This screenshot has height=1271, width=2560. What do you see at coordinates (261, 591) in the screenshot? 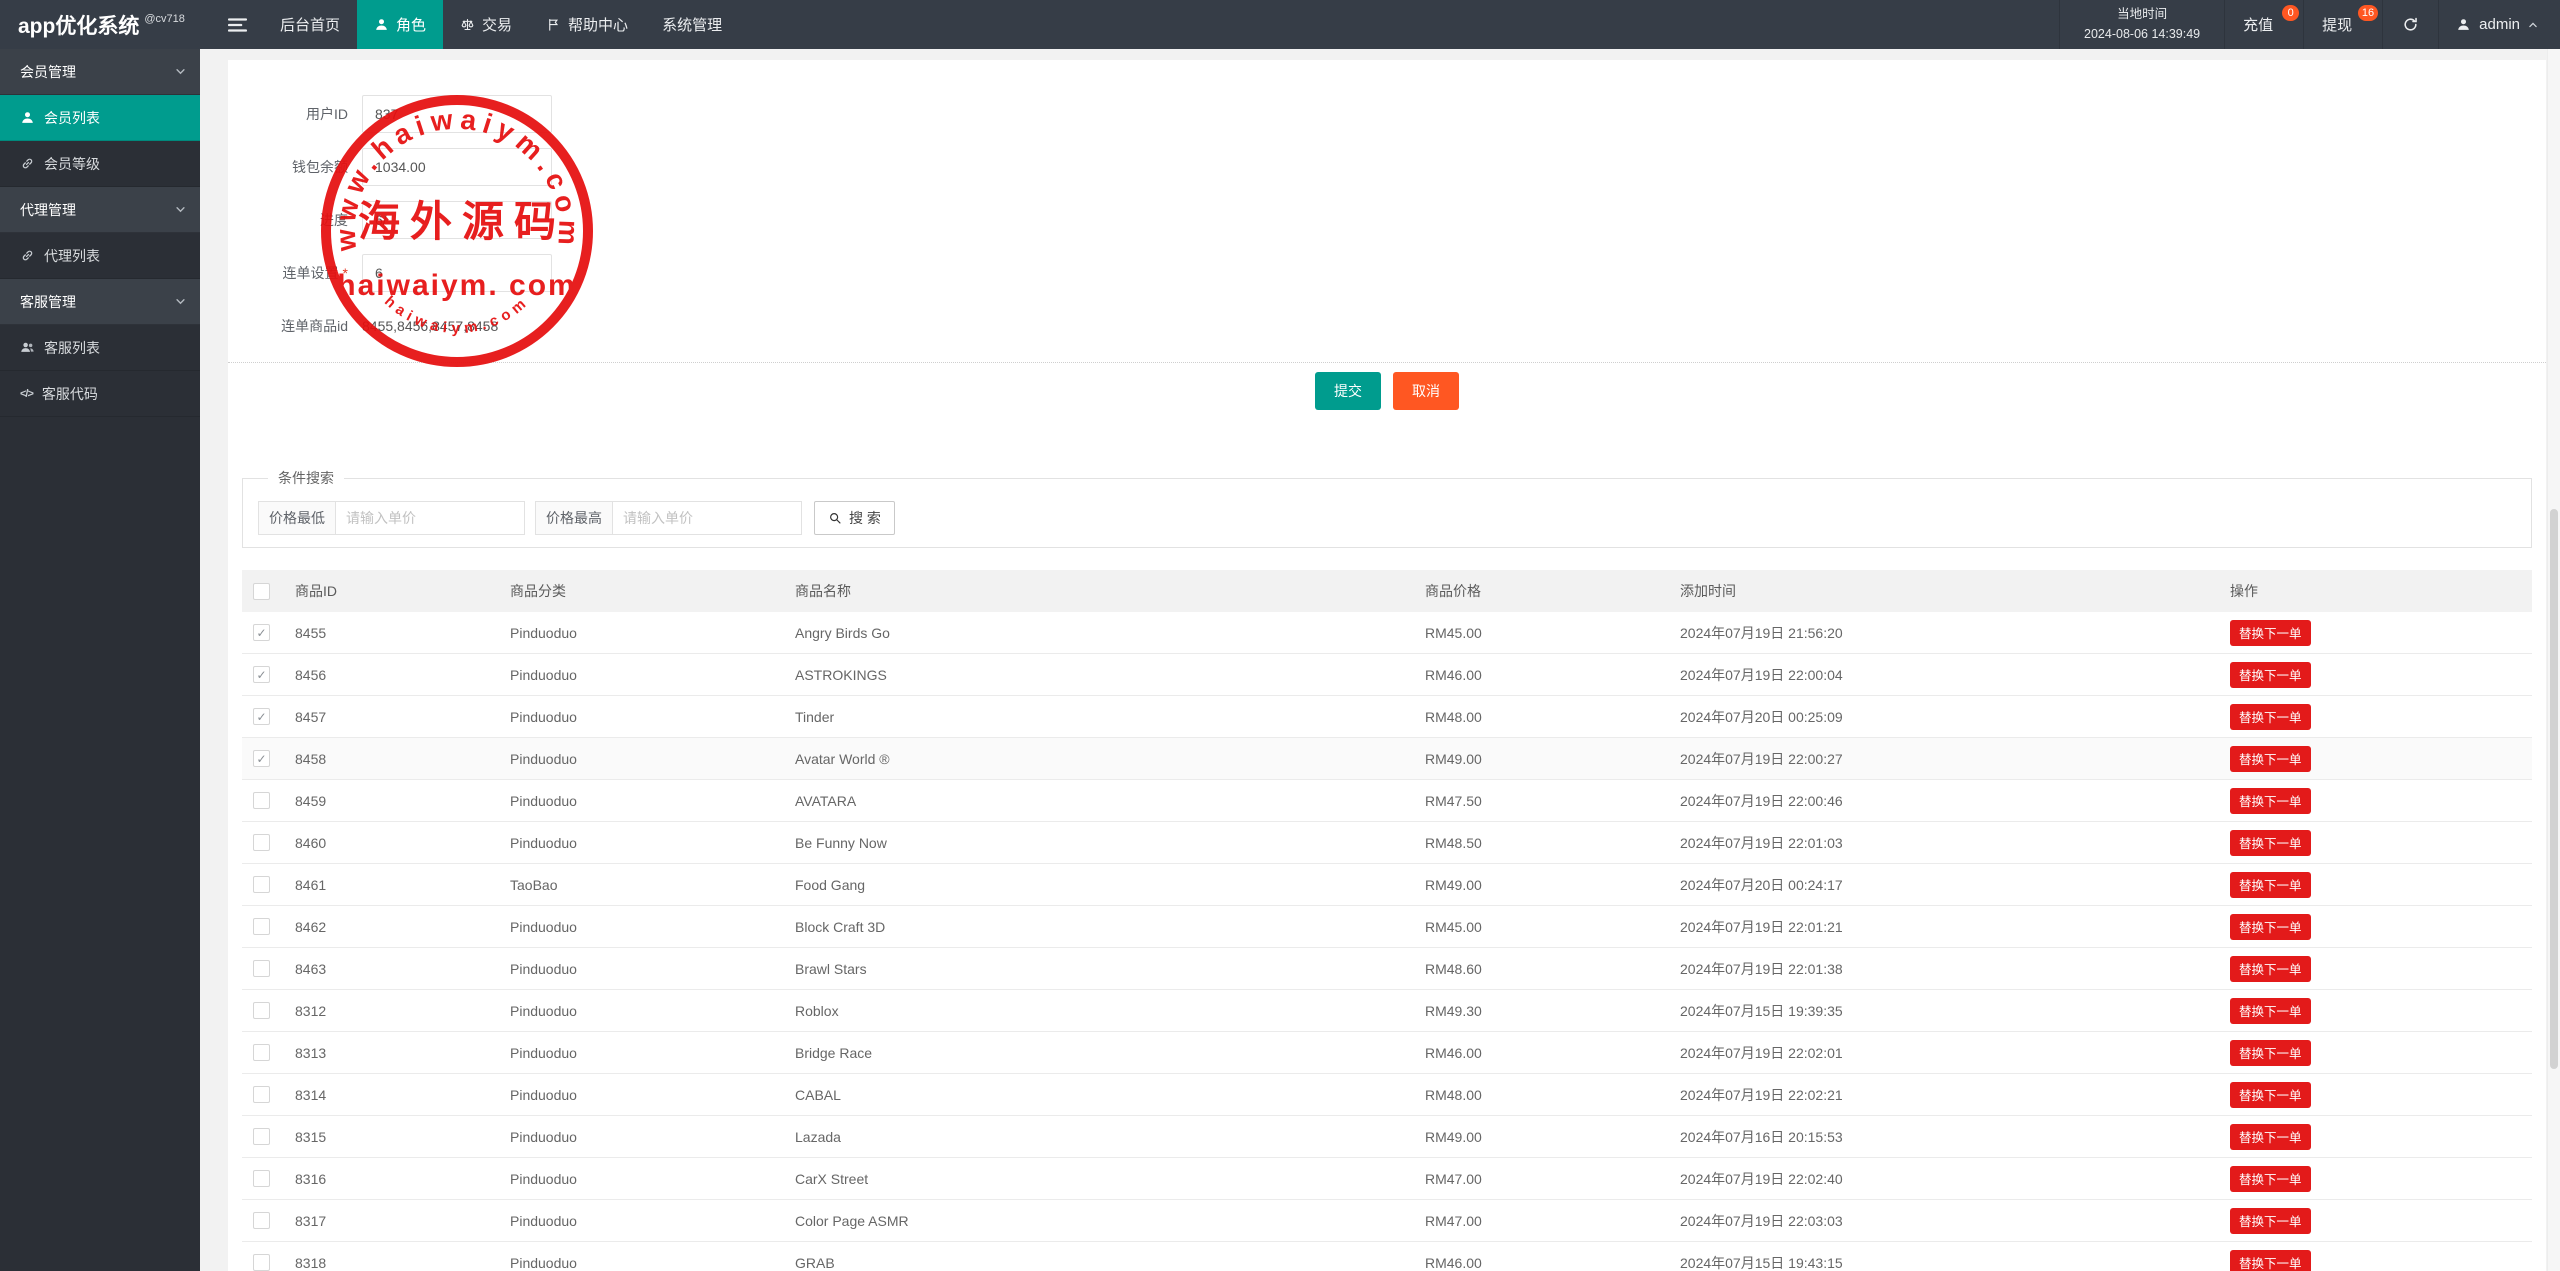
I see `select-all-checkbox` at bounding box center [261, 591].